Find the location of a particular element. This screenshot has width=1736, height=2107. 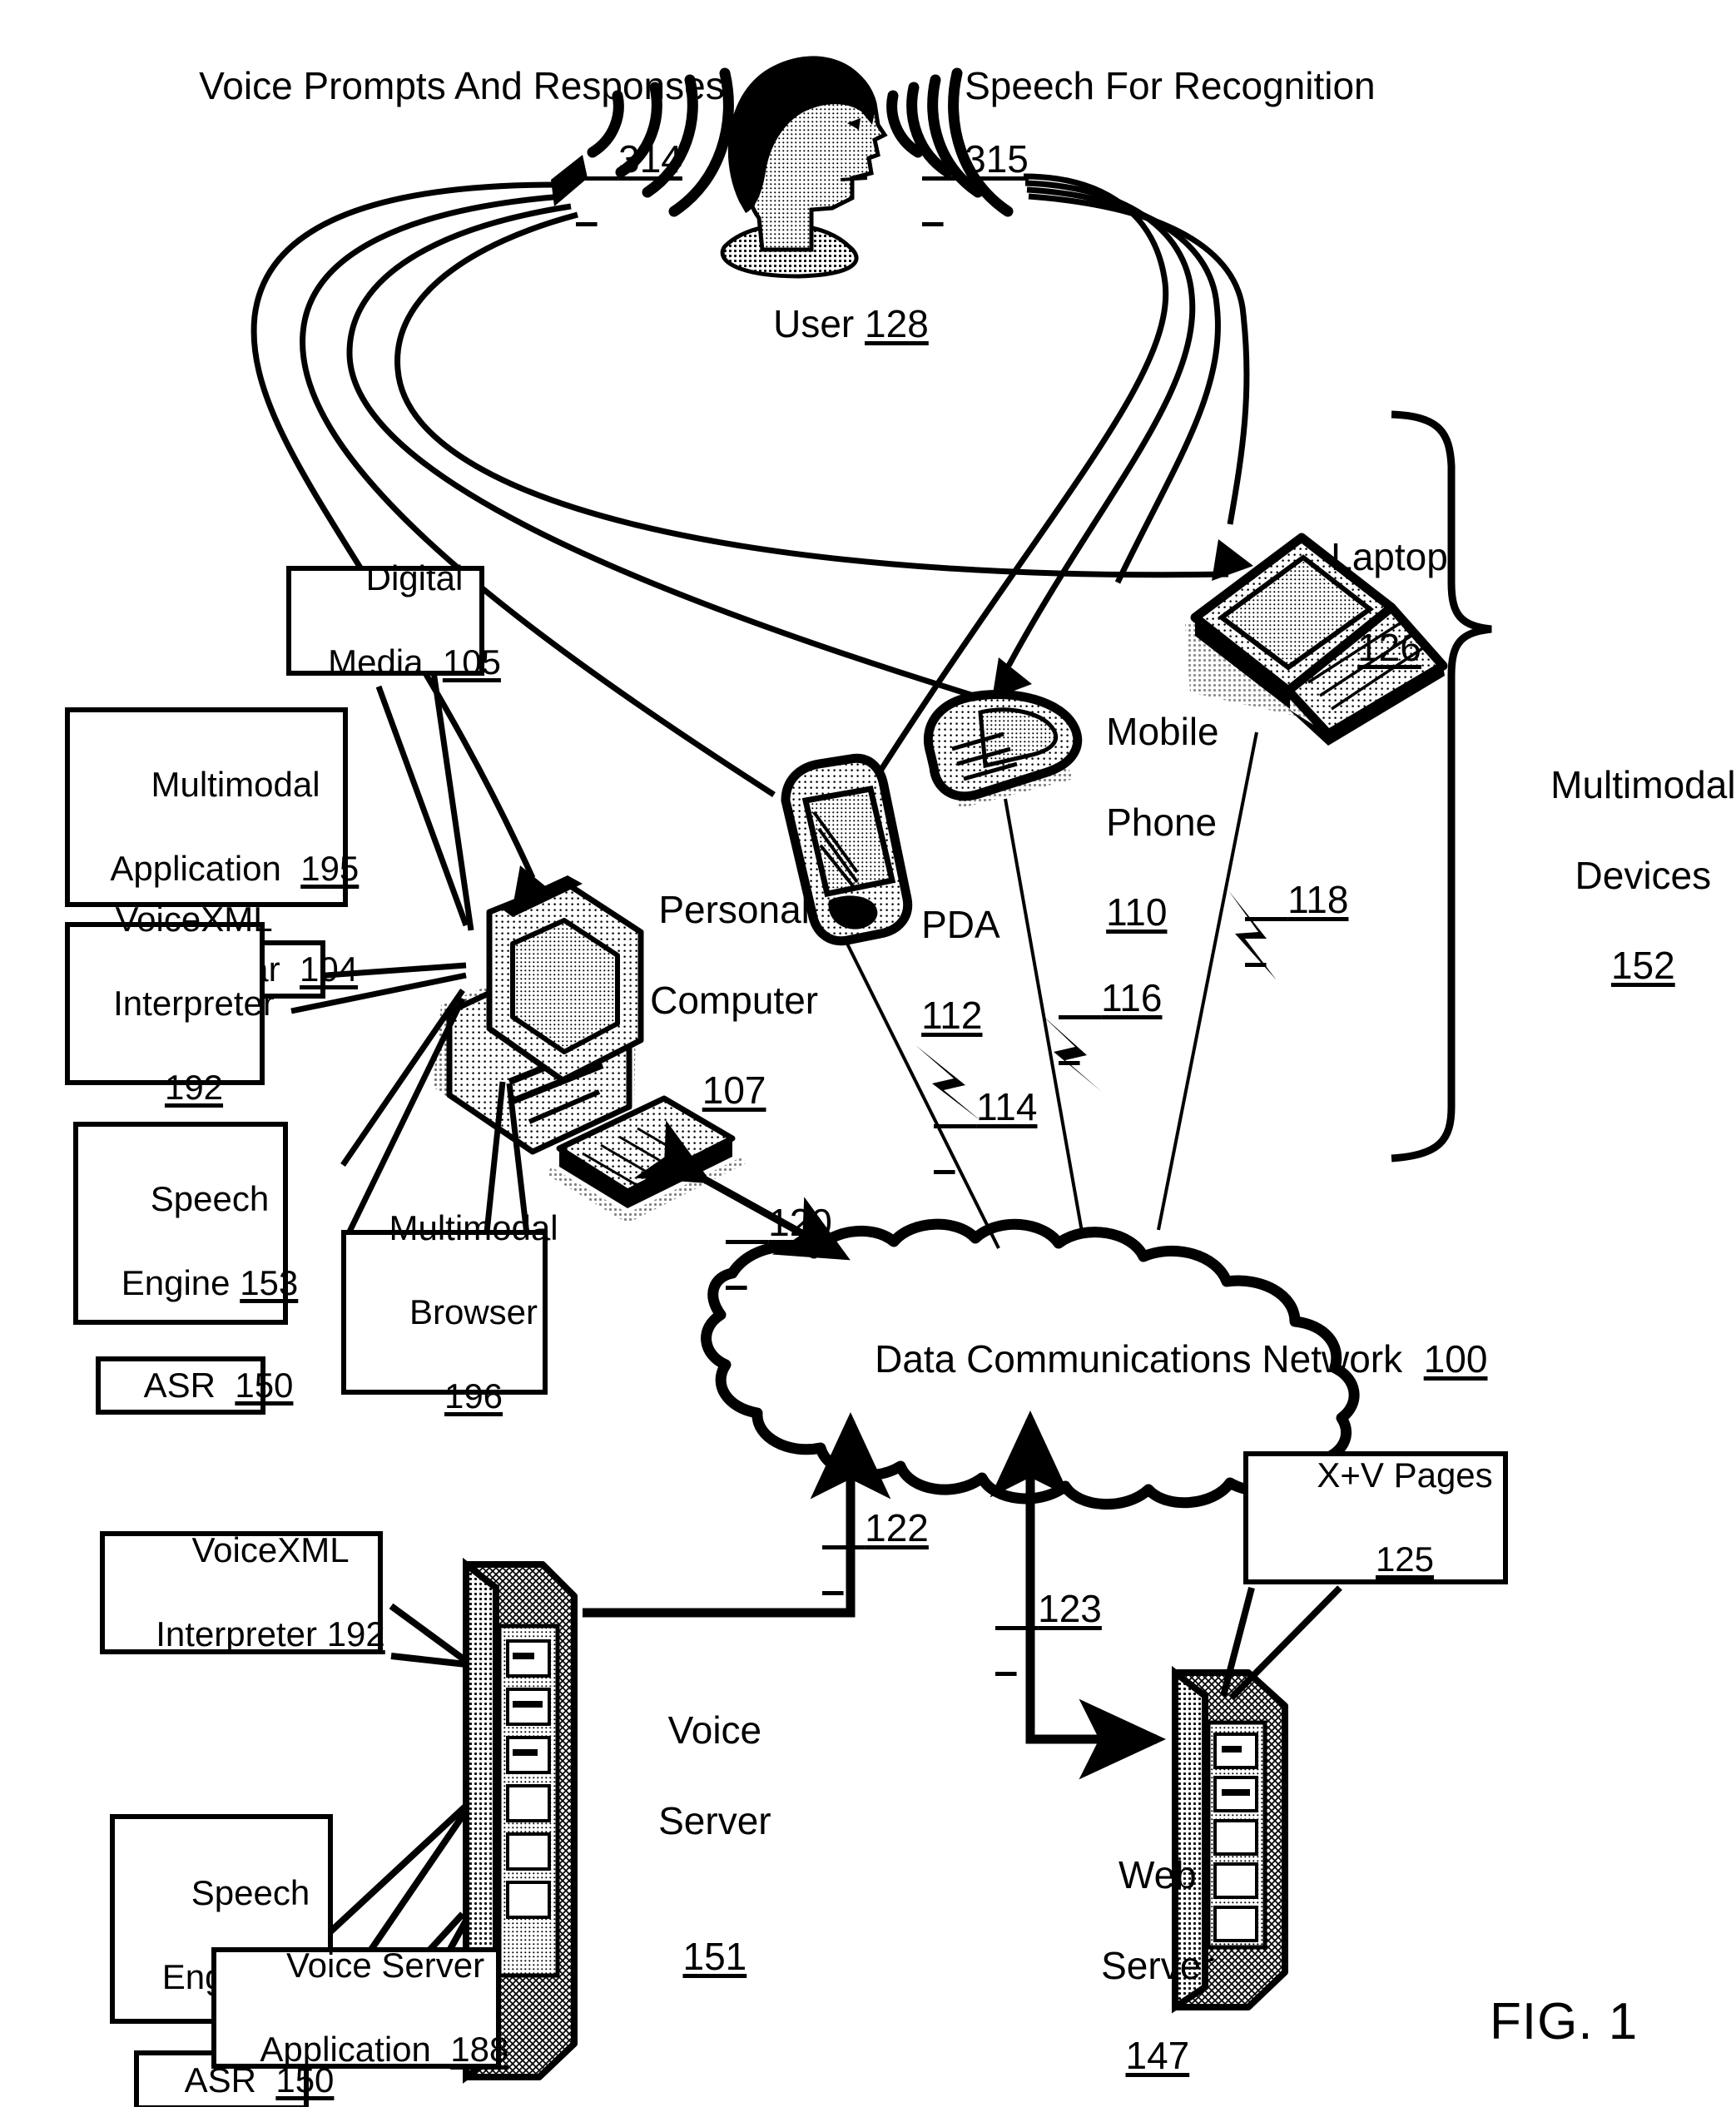

user-label: User 128 is located at coordinates (851, 324).